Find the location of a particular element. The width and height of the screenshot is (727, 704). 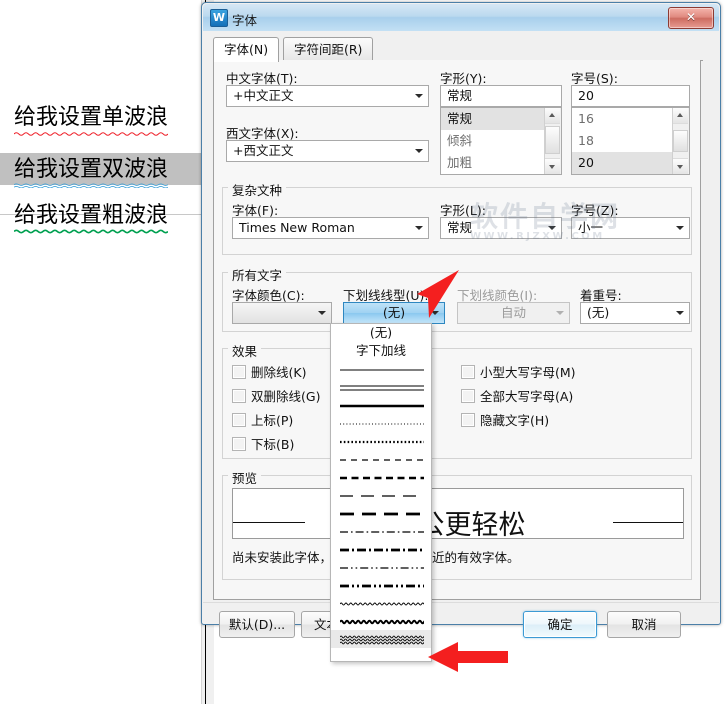

font-style-option-1: 倾斜 is located at coordinates (501, 141).